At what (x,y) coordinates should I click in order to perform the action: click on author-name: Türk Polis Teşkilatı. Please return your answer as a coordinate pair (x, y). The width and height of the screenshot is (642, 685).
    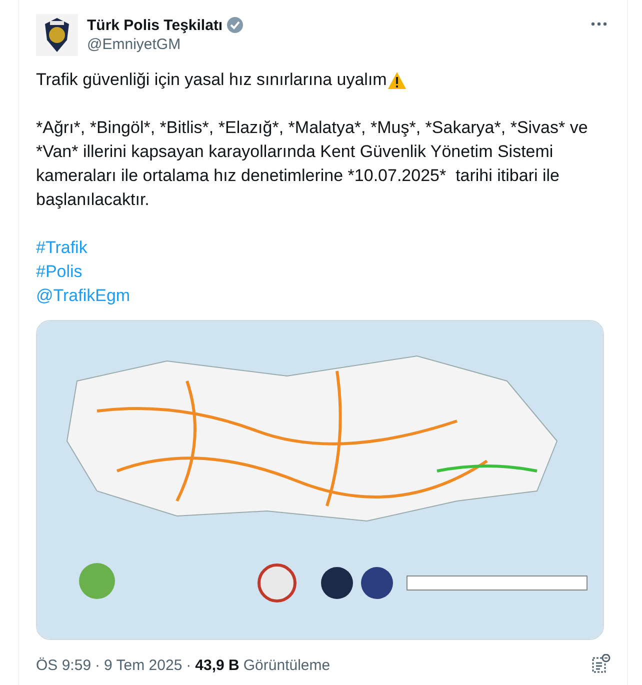
    Looking at the image, I should click on (155, 25).